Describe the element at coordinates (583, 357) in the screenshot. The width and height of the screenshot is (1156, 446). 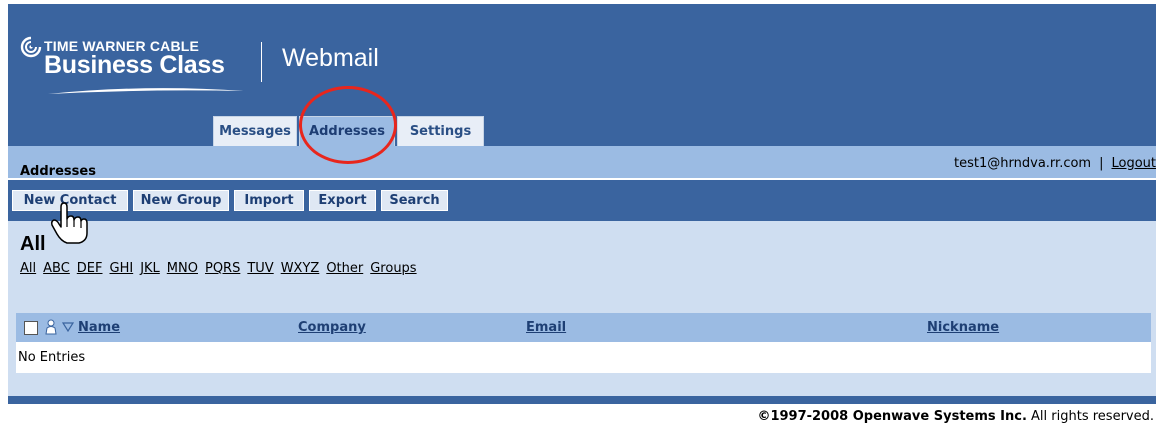
I see `contacts-table-body: No Entries` at that location.